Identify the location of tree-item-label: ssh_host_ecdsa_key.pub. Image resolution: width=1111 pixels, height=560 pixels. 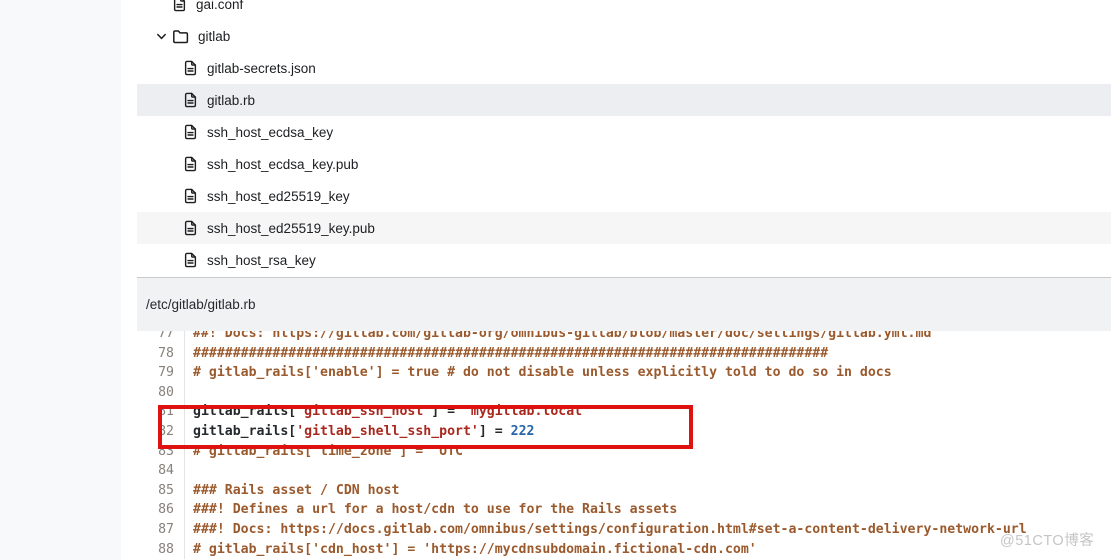
(283, 164).